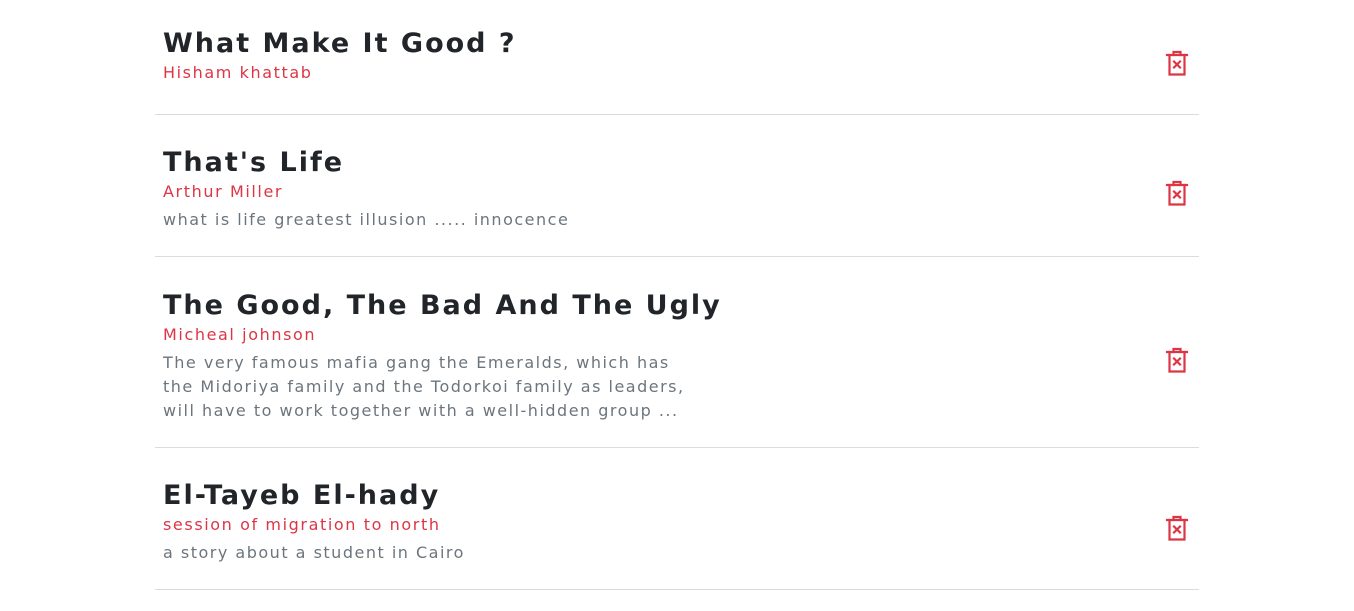 This screenshot has width=1354, height=611. I want to click on list-item: What Make It Good ? Hisham khattab, so click(677, 57).